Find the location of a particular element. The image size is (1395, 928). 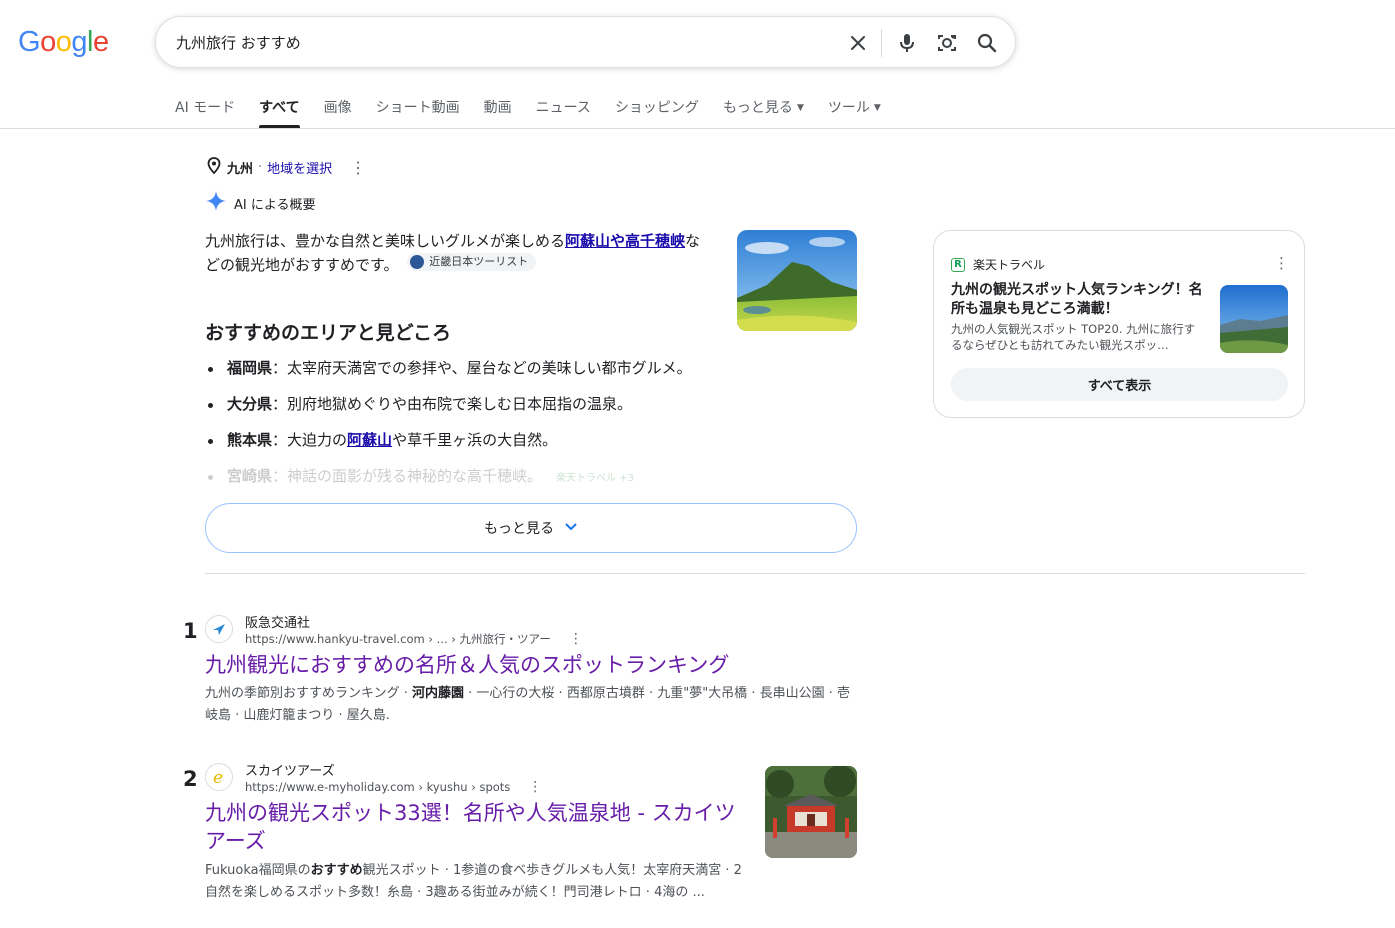

source-chip: 近畿日本ツーリスト is located at coordinates (472, 262).